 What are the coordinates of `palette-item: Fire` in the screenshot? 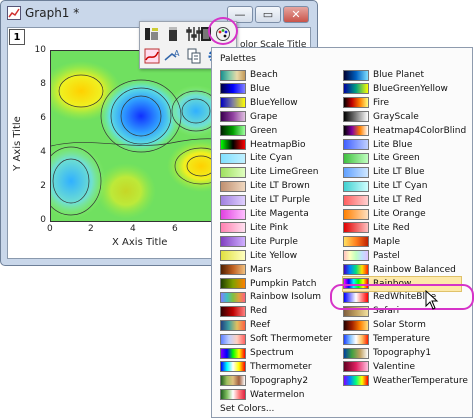 It's located at (366, 103).